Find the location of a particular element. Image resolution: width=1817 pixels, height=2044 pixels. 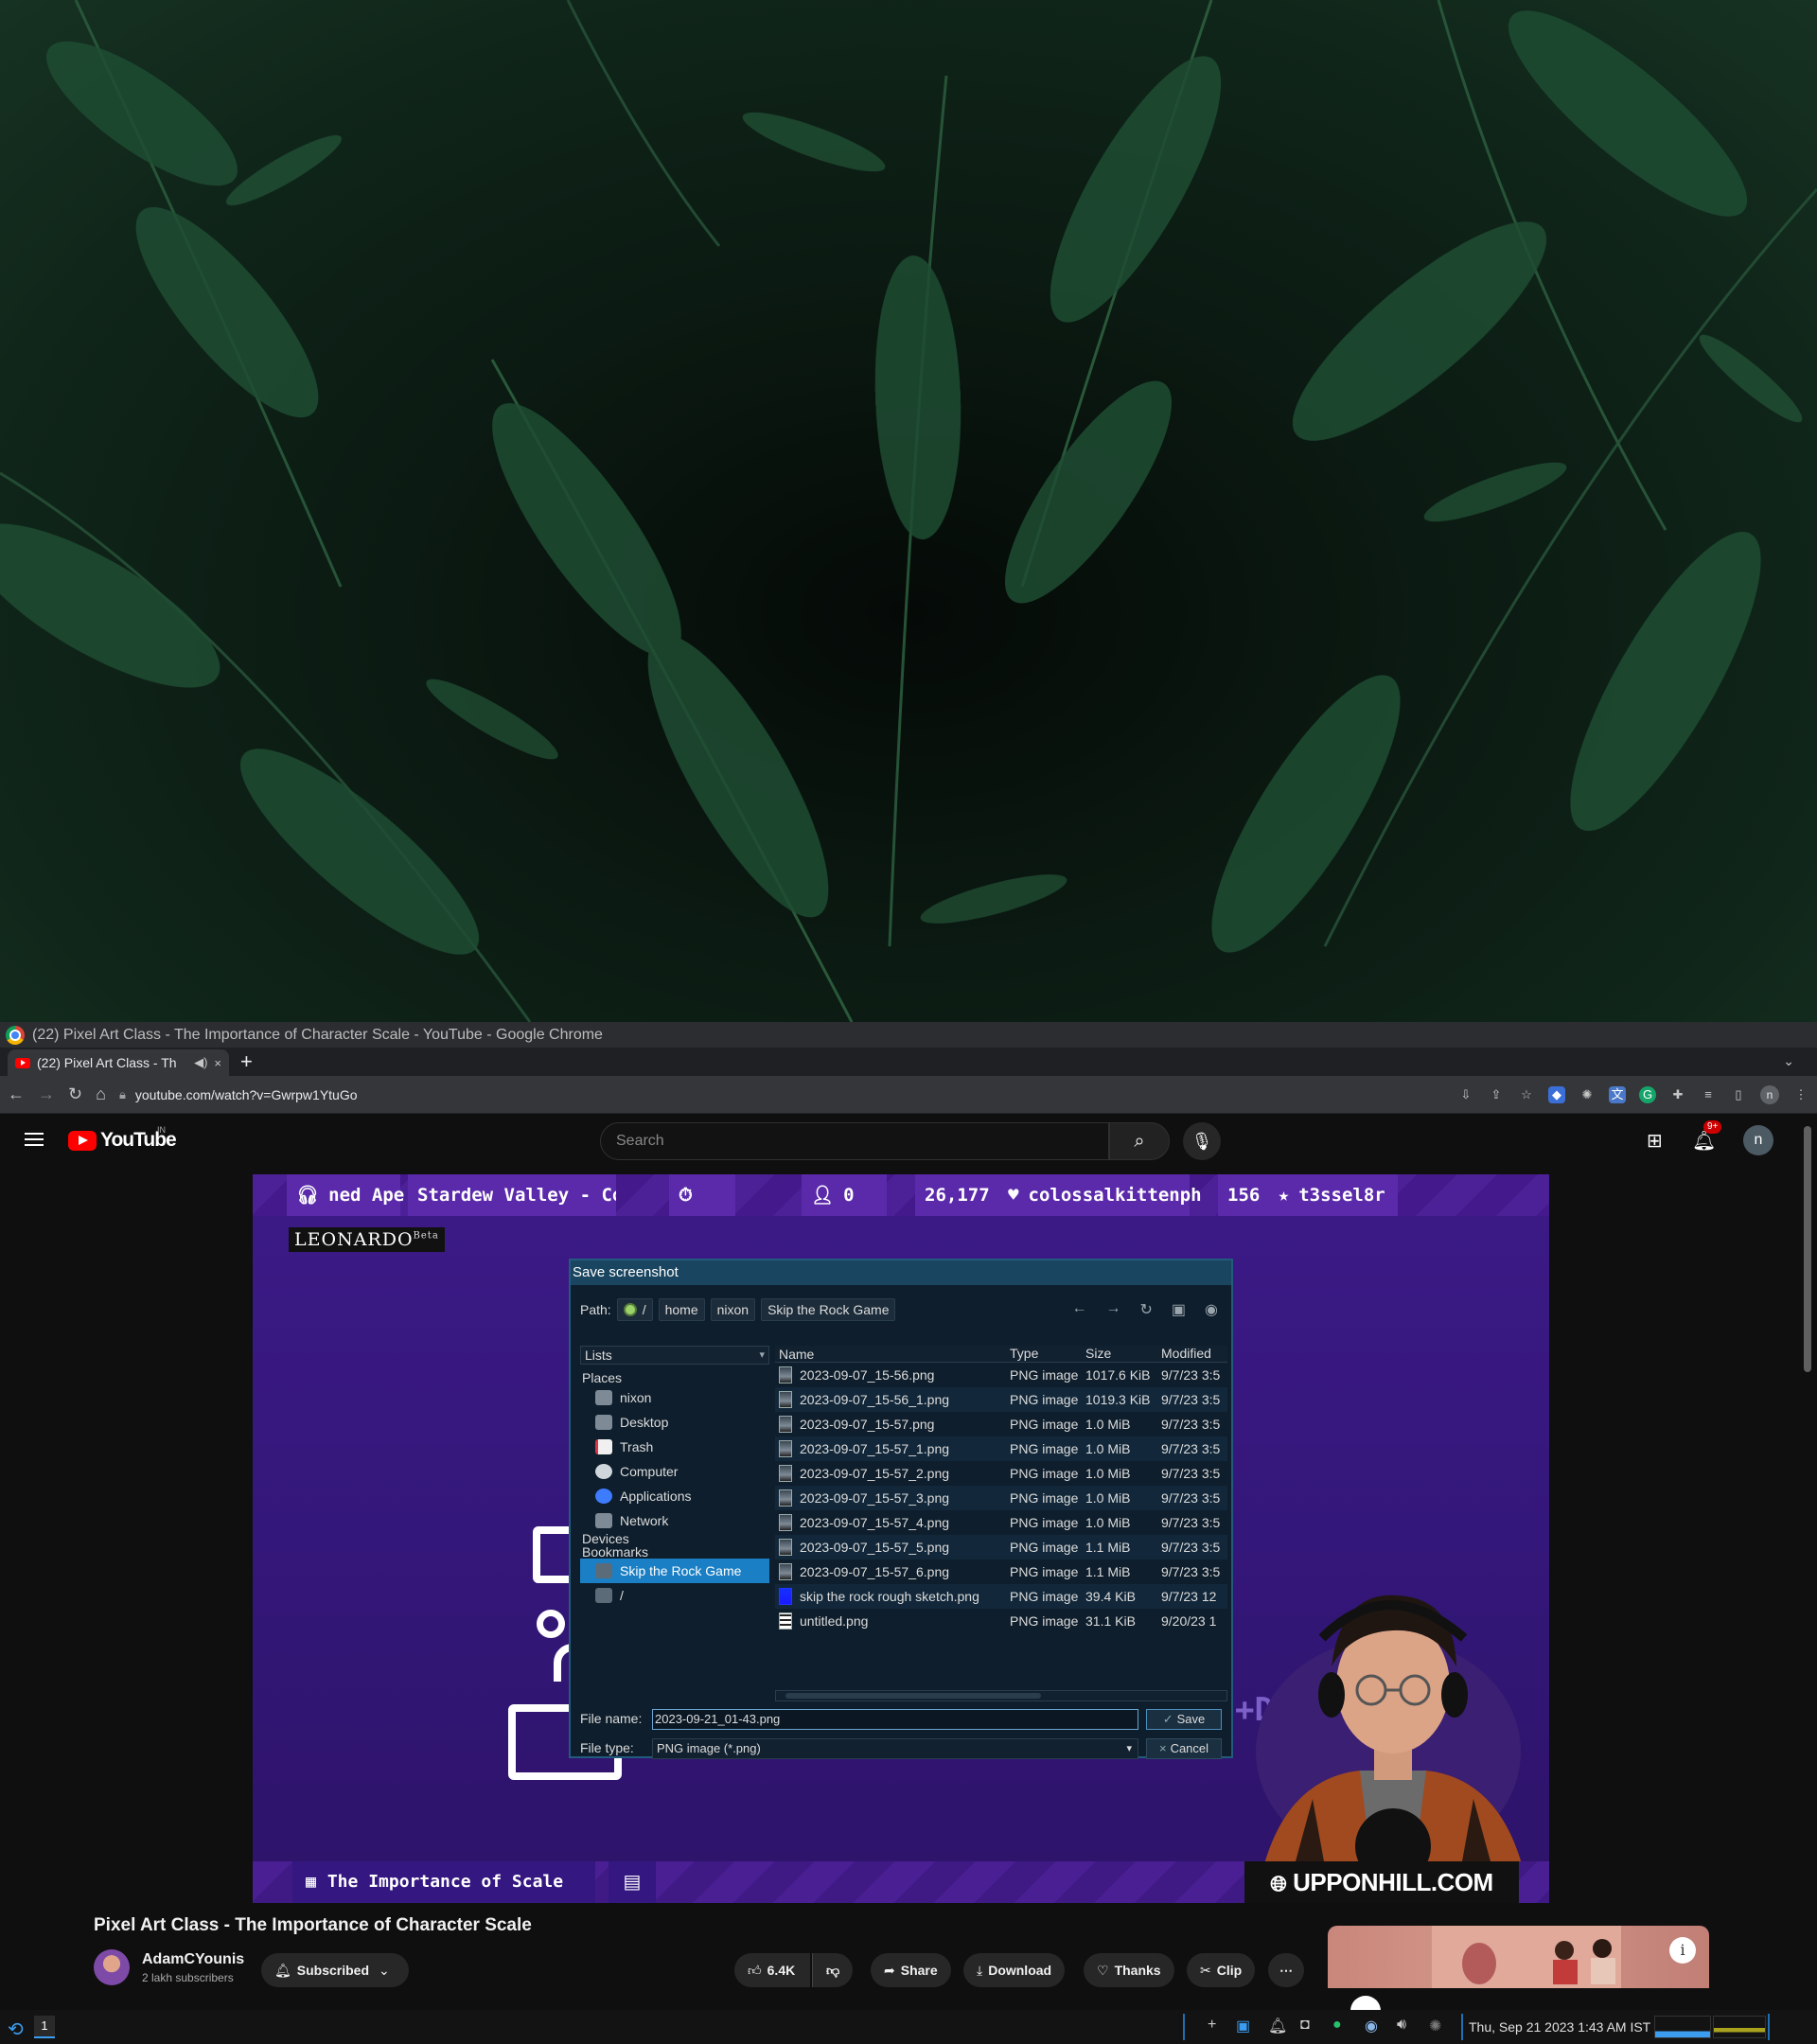

tab-search-chevron-icon: ⌄ is located at coordinates (1789, 1061).